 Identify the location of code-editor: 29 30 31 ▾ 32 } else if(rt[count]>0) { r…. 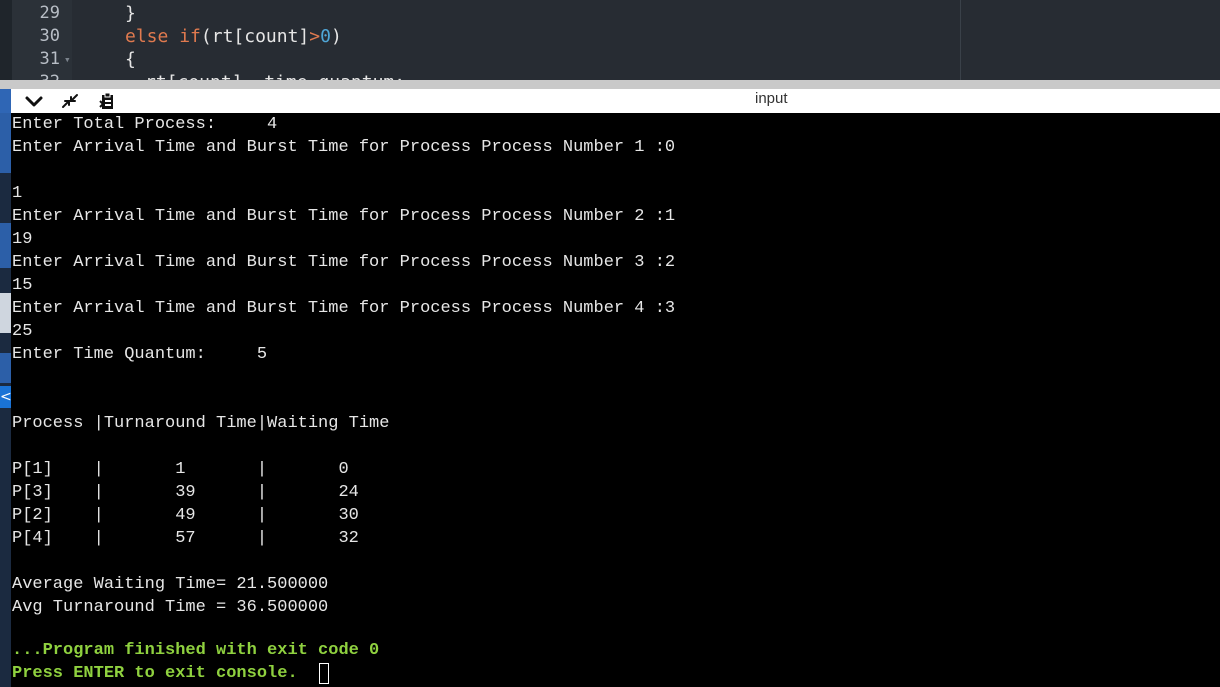
(610, 40).